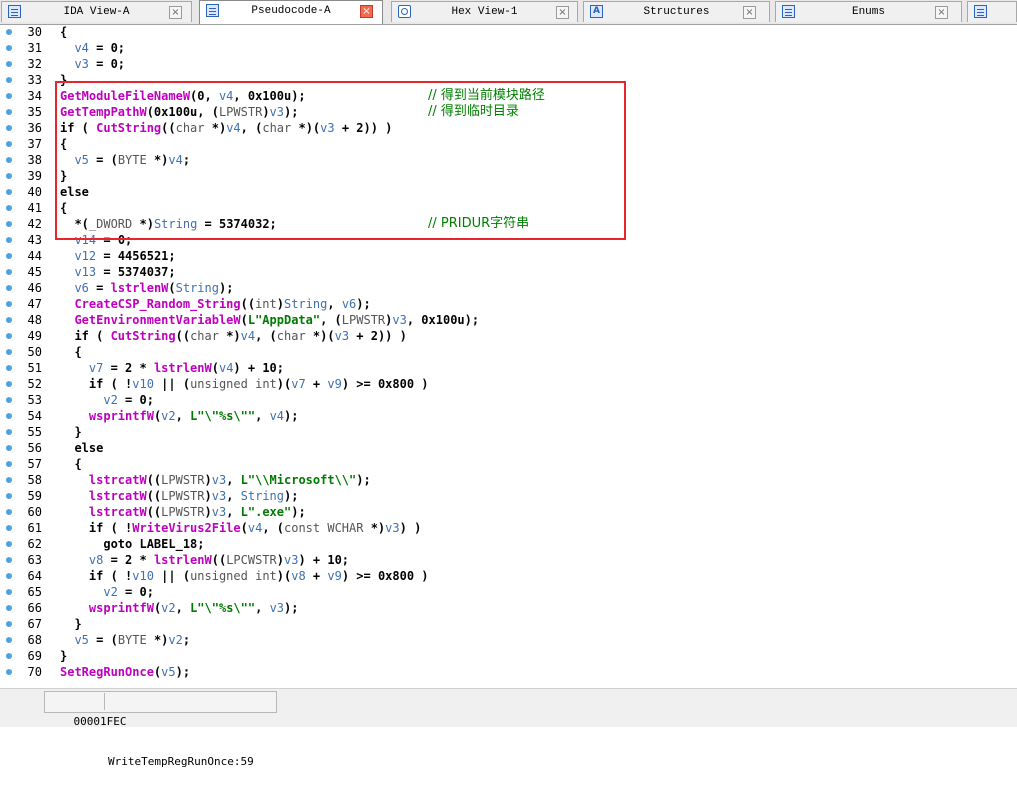 The height and width of the screenshot is (792, 1017). I want to click on code-text: v13 = 5374037;, so click(117, 272).